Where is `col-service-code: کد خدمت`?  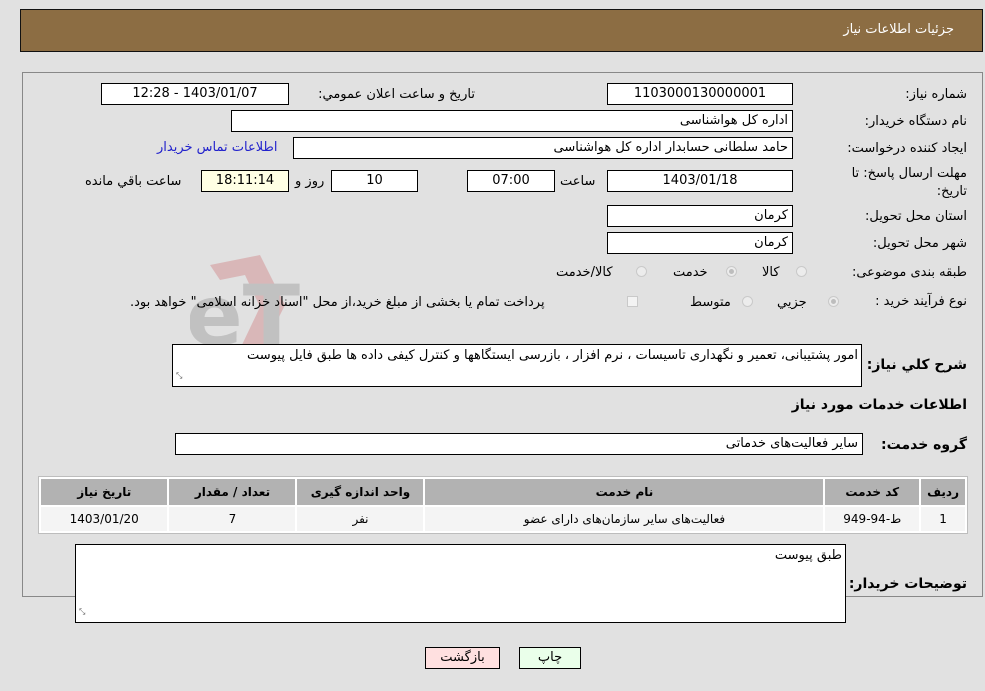
col-service-code: کد خدمت is located at coordinates (872, 492).